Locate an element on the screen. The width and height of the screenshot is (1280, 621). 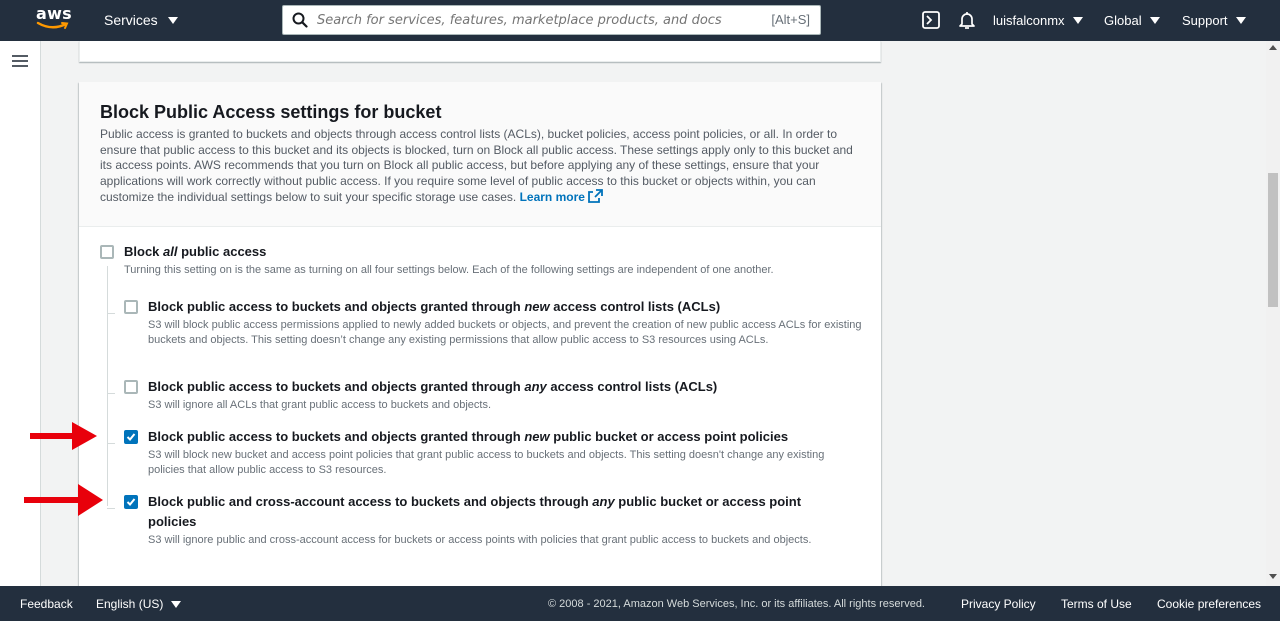
region-menu-button: Global is located at coordinates (1132, 20).